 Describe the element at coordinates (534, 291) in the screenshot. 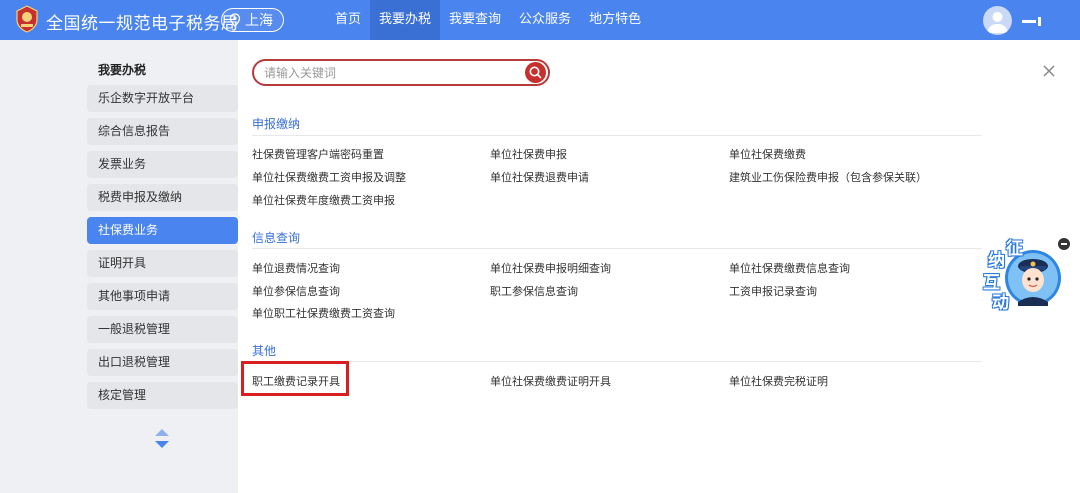

I see `link-employee-enrollment-query: 职工参保信息查询` at that location.